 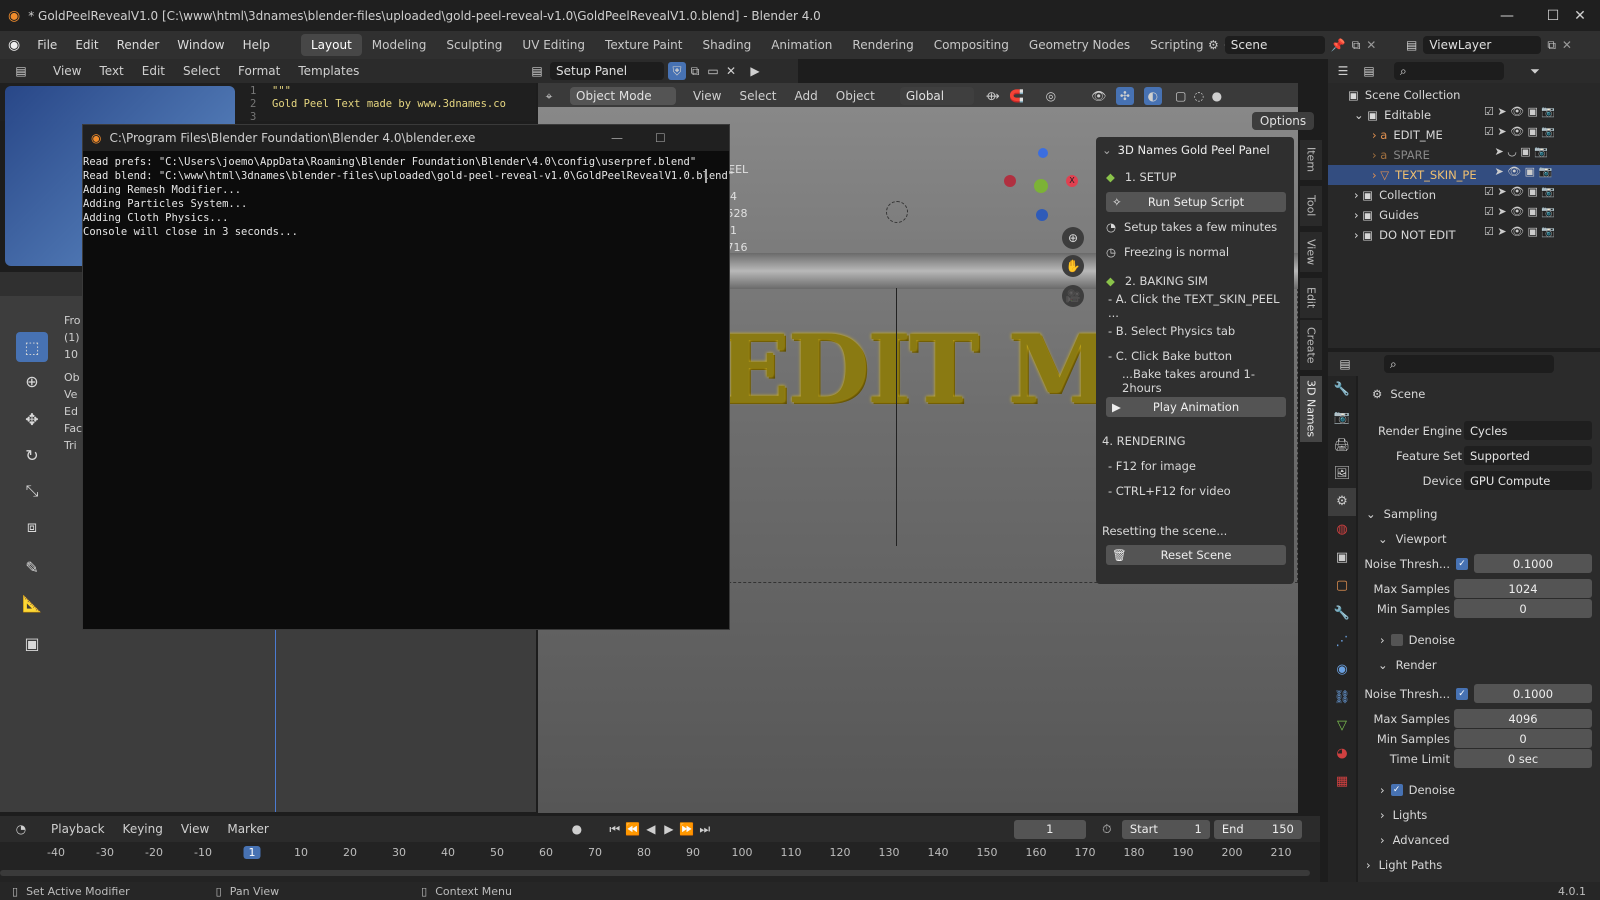 What do you see at coordinates (153, 71) in the screenshot?
I see `text-menu-edit: Edit` at bounding box center [153, 71].